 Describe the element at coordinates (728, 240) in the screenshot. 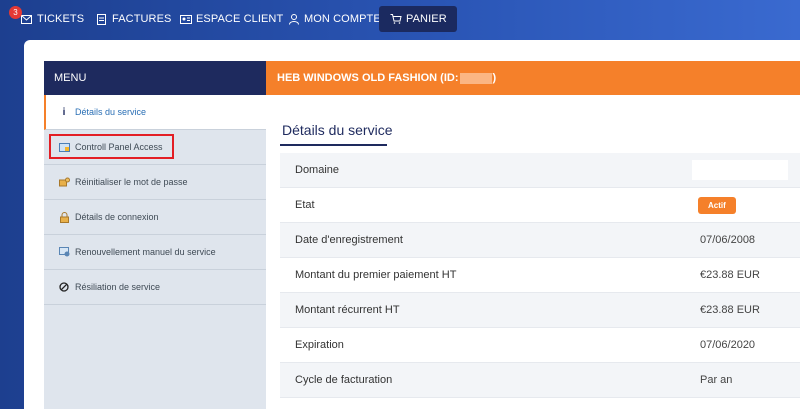

I see `detail-value: 07/06/2008` at that location.